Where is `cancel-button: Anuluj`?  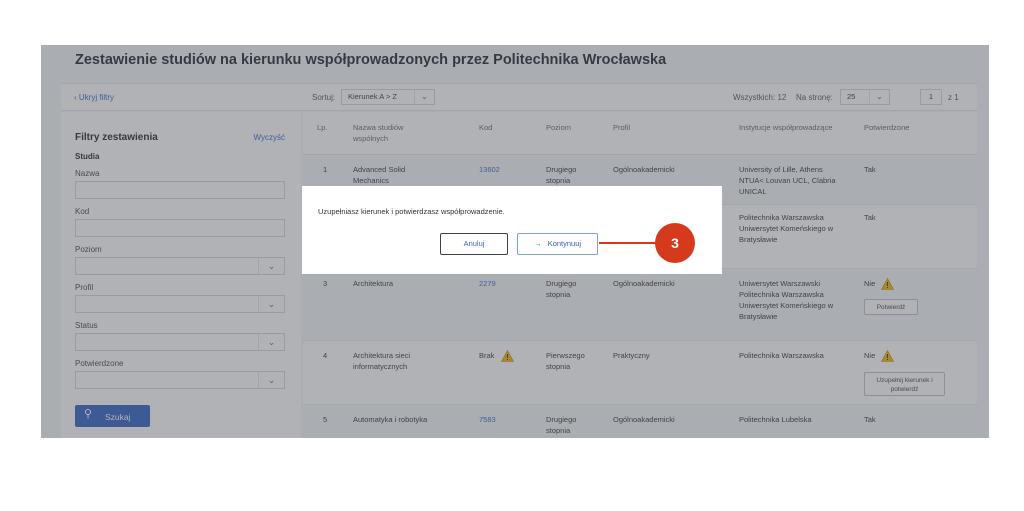
cancel-button: Anuluj is located at coordinates (474, 244).